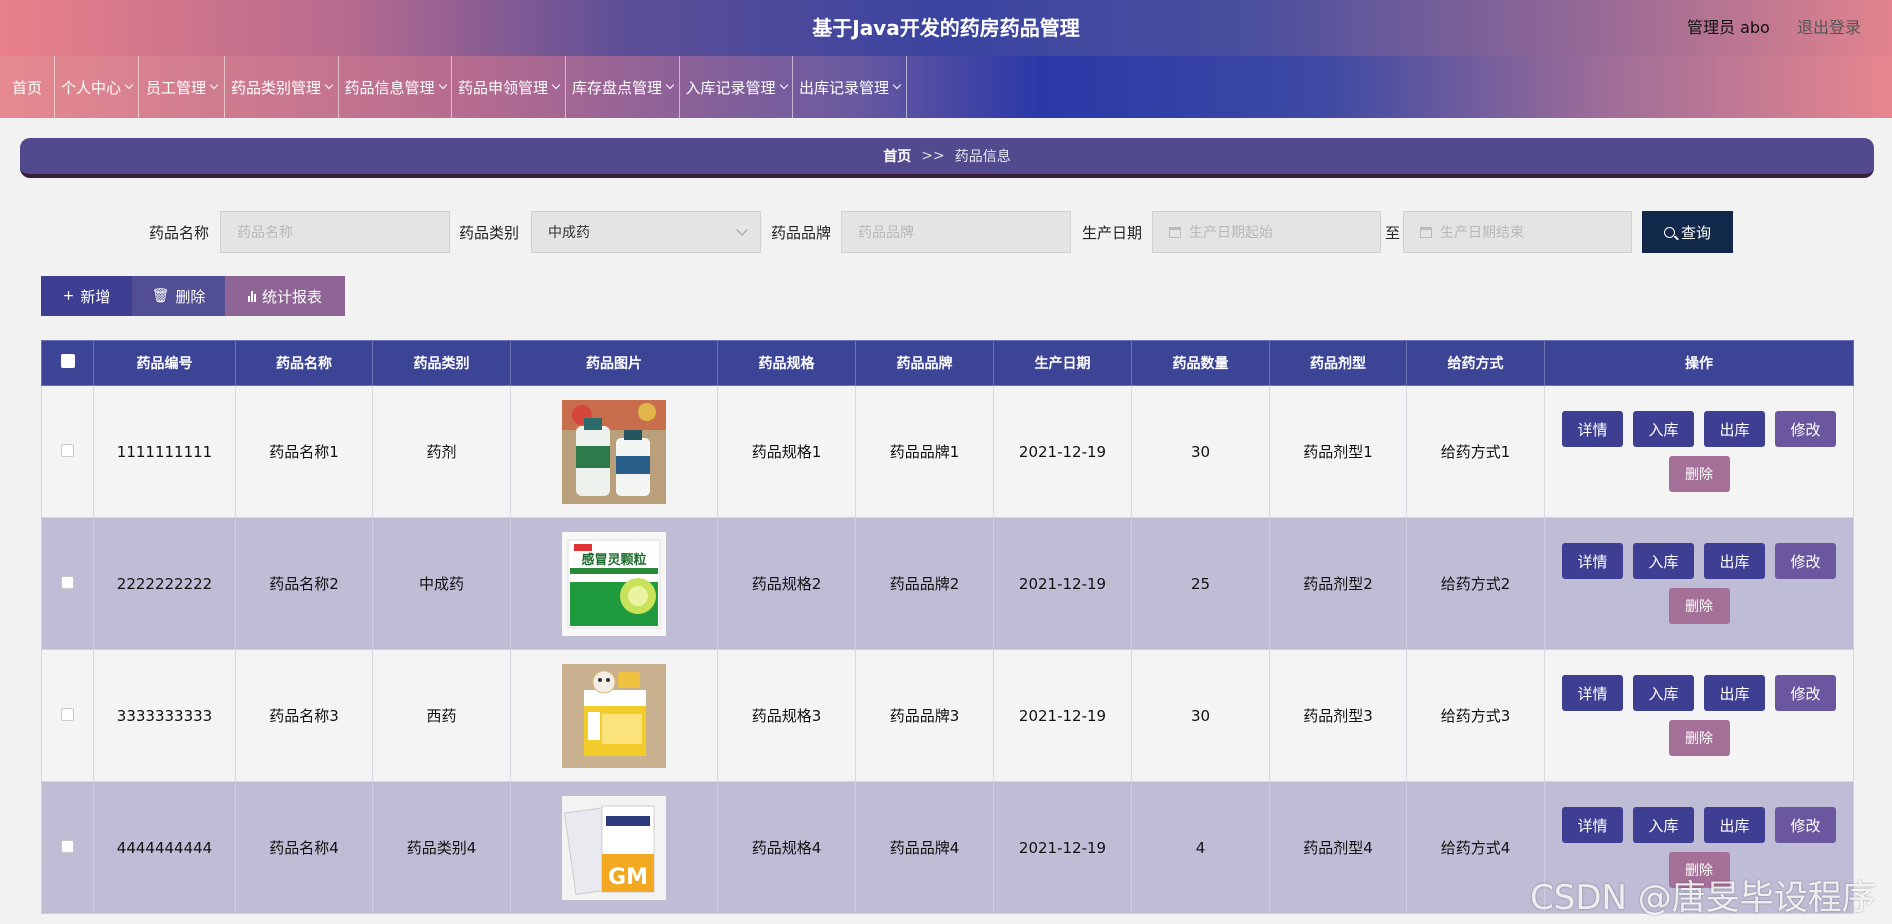 This screenshot has height=924, width=1892. Describe the element at coordinates (164, 363) in the screenshot. I see `col-header: 药品编号` at that location.